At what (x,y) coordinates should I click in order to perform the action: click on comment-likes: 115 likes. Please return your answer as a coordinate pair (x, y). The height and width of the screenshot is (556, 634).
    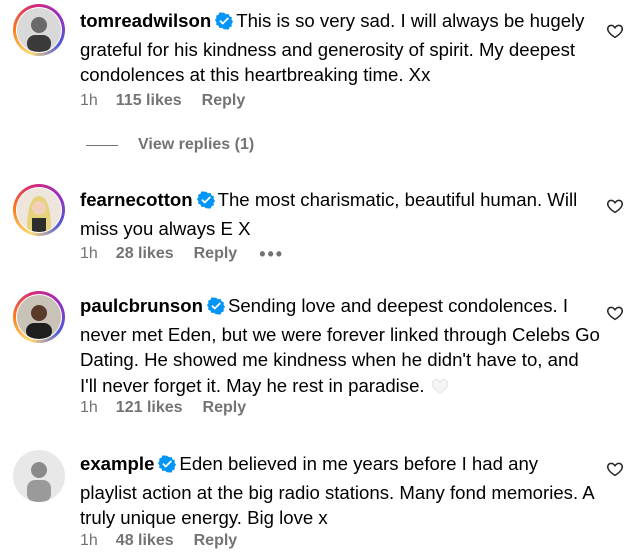
    Looking at the image, I should click on (149, 101).